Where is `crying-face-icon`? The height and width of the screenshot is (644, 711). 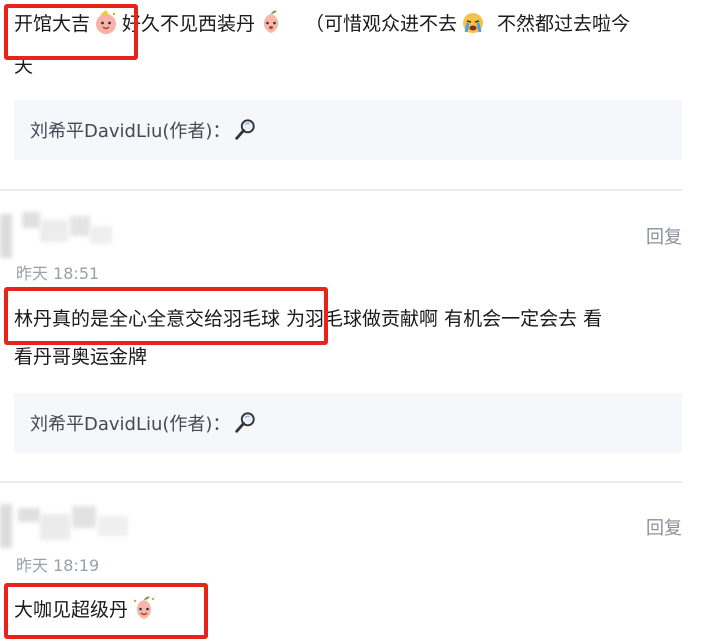
crying-face-icon is located at coordinates (473, 23).